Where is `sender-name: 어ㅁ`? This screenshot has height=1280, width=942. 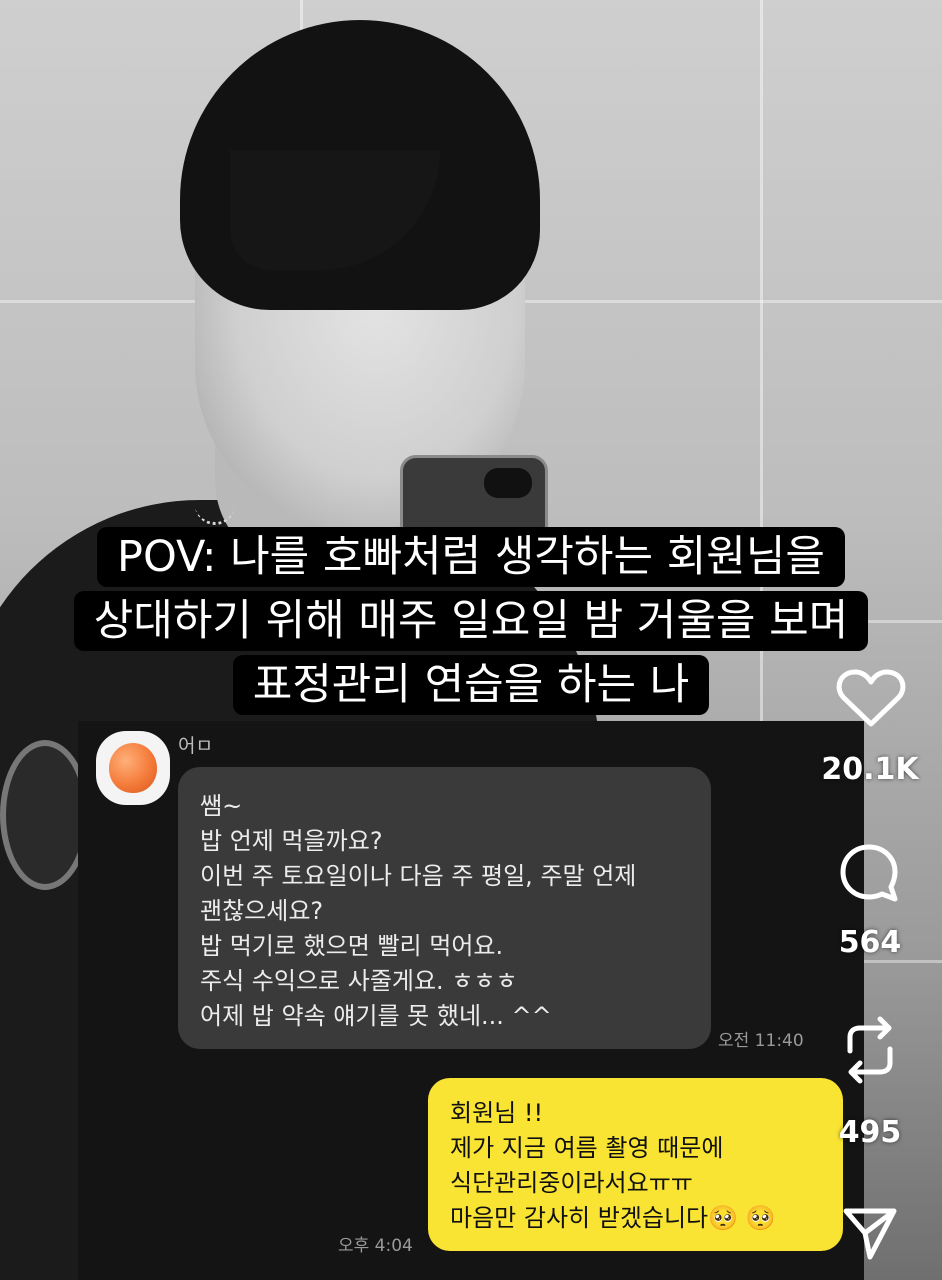 sender-name: 어ㅁ is located at coordinates (195, 746).